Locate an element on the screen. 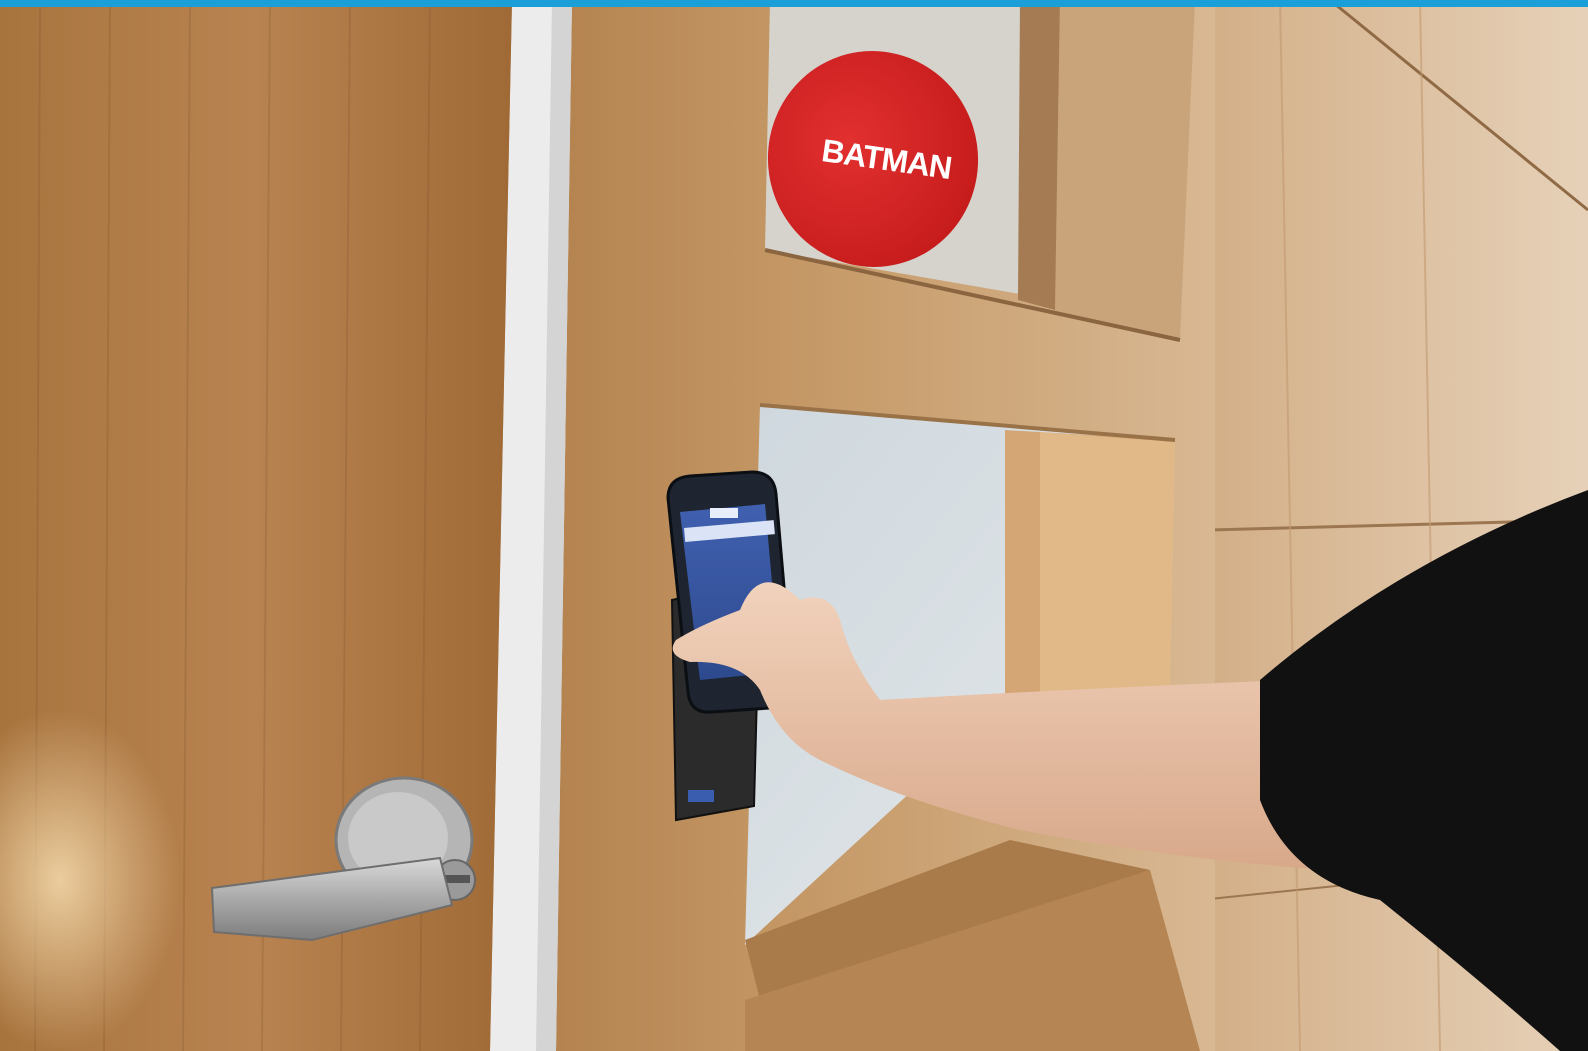 This screenshot has width=1588, height=1051. top-accent-bar is located at coordinates (794, 3).